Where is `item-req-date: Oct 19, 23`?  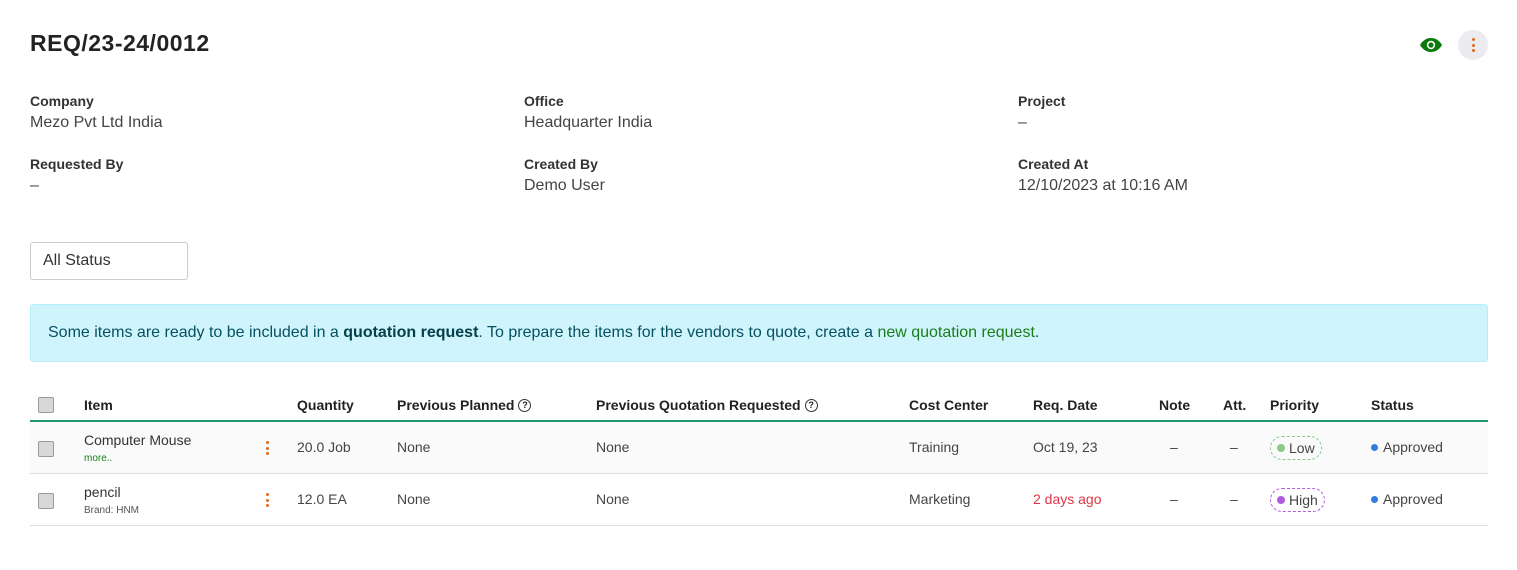 item-req-date: Oct 19, 23 is located at coordinates (1065, 447).